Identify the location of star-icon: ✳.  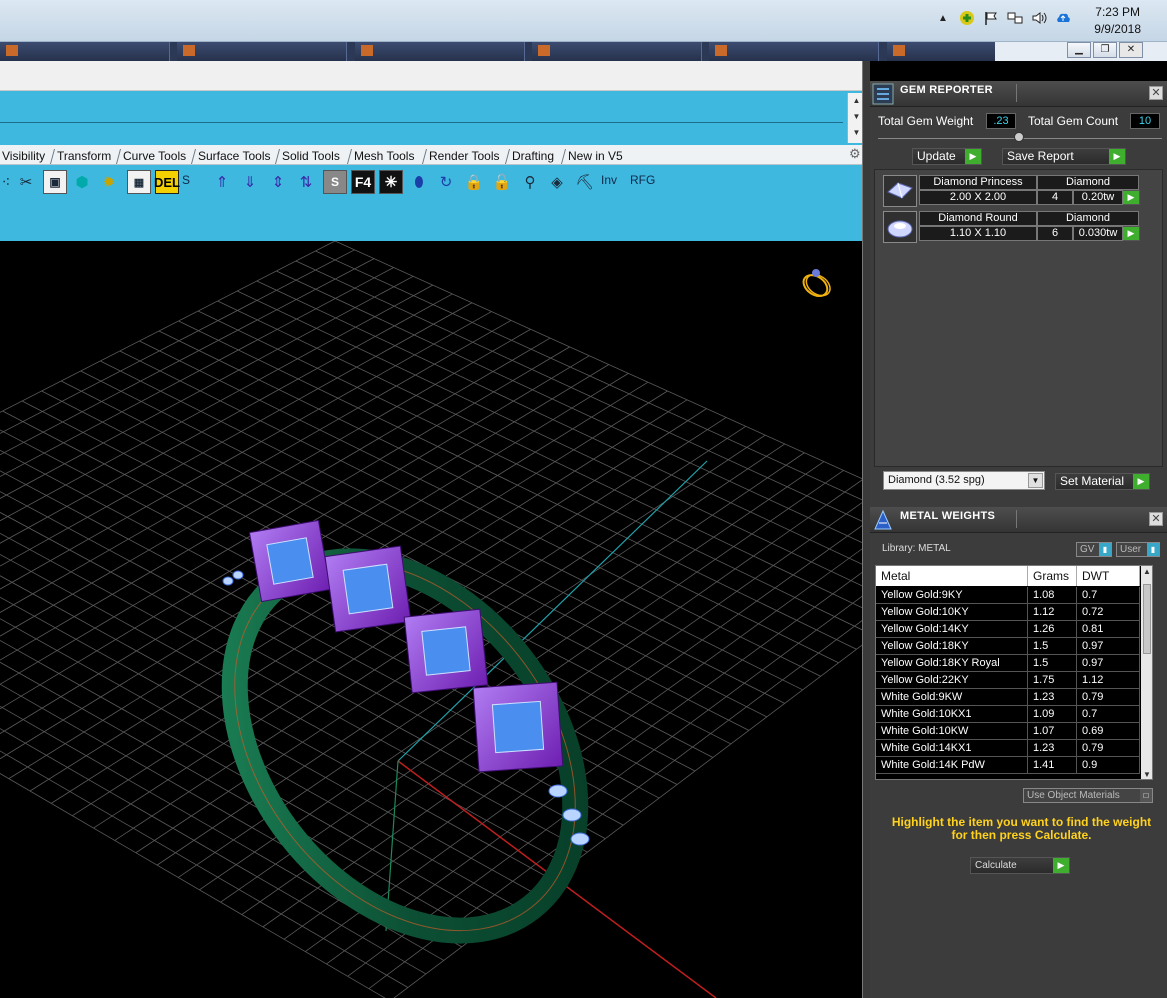
(391, 182).